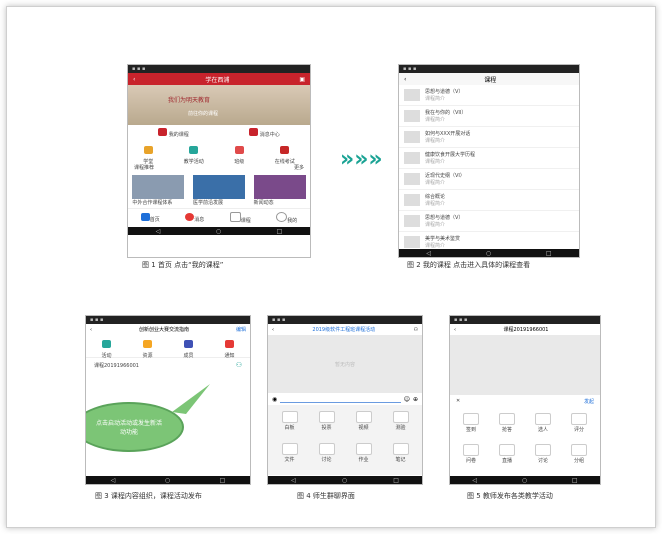  What do you see at coordinates (443, 239) in the screenshot?
I see `course-name: 美学与美术鉴赏` at bounding box center [443, 239].